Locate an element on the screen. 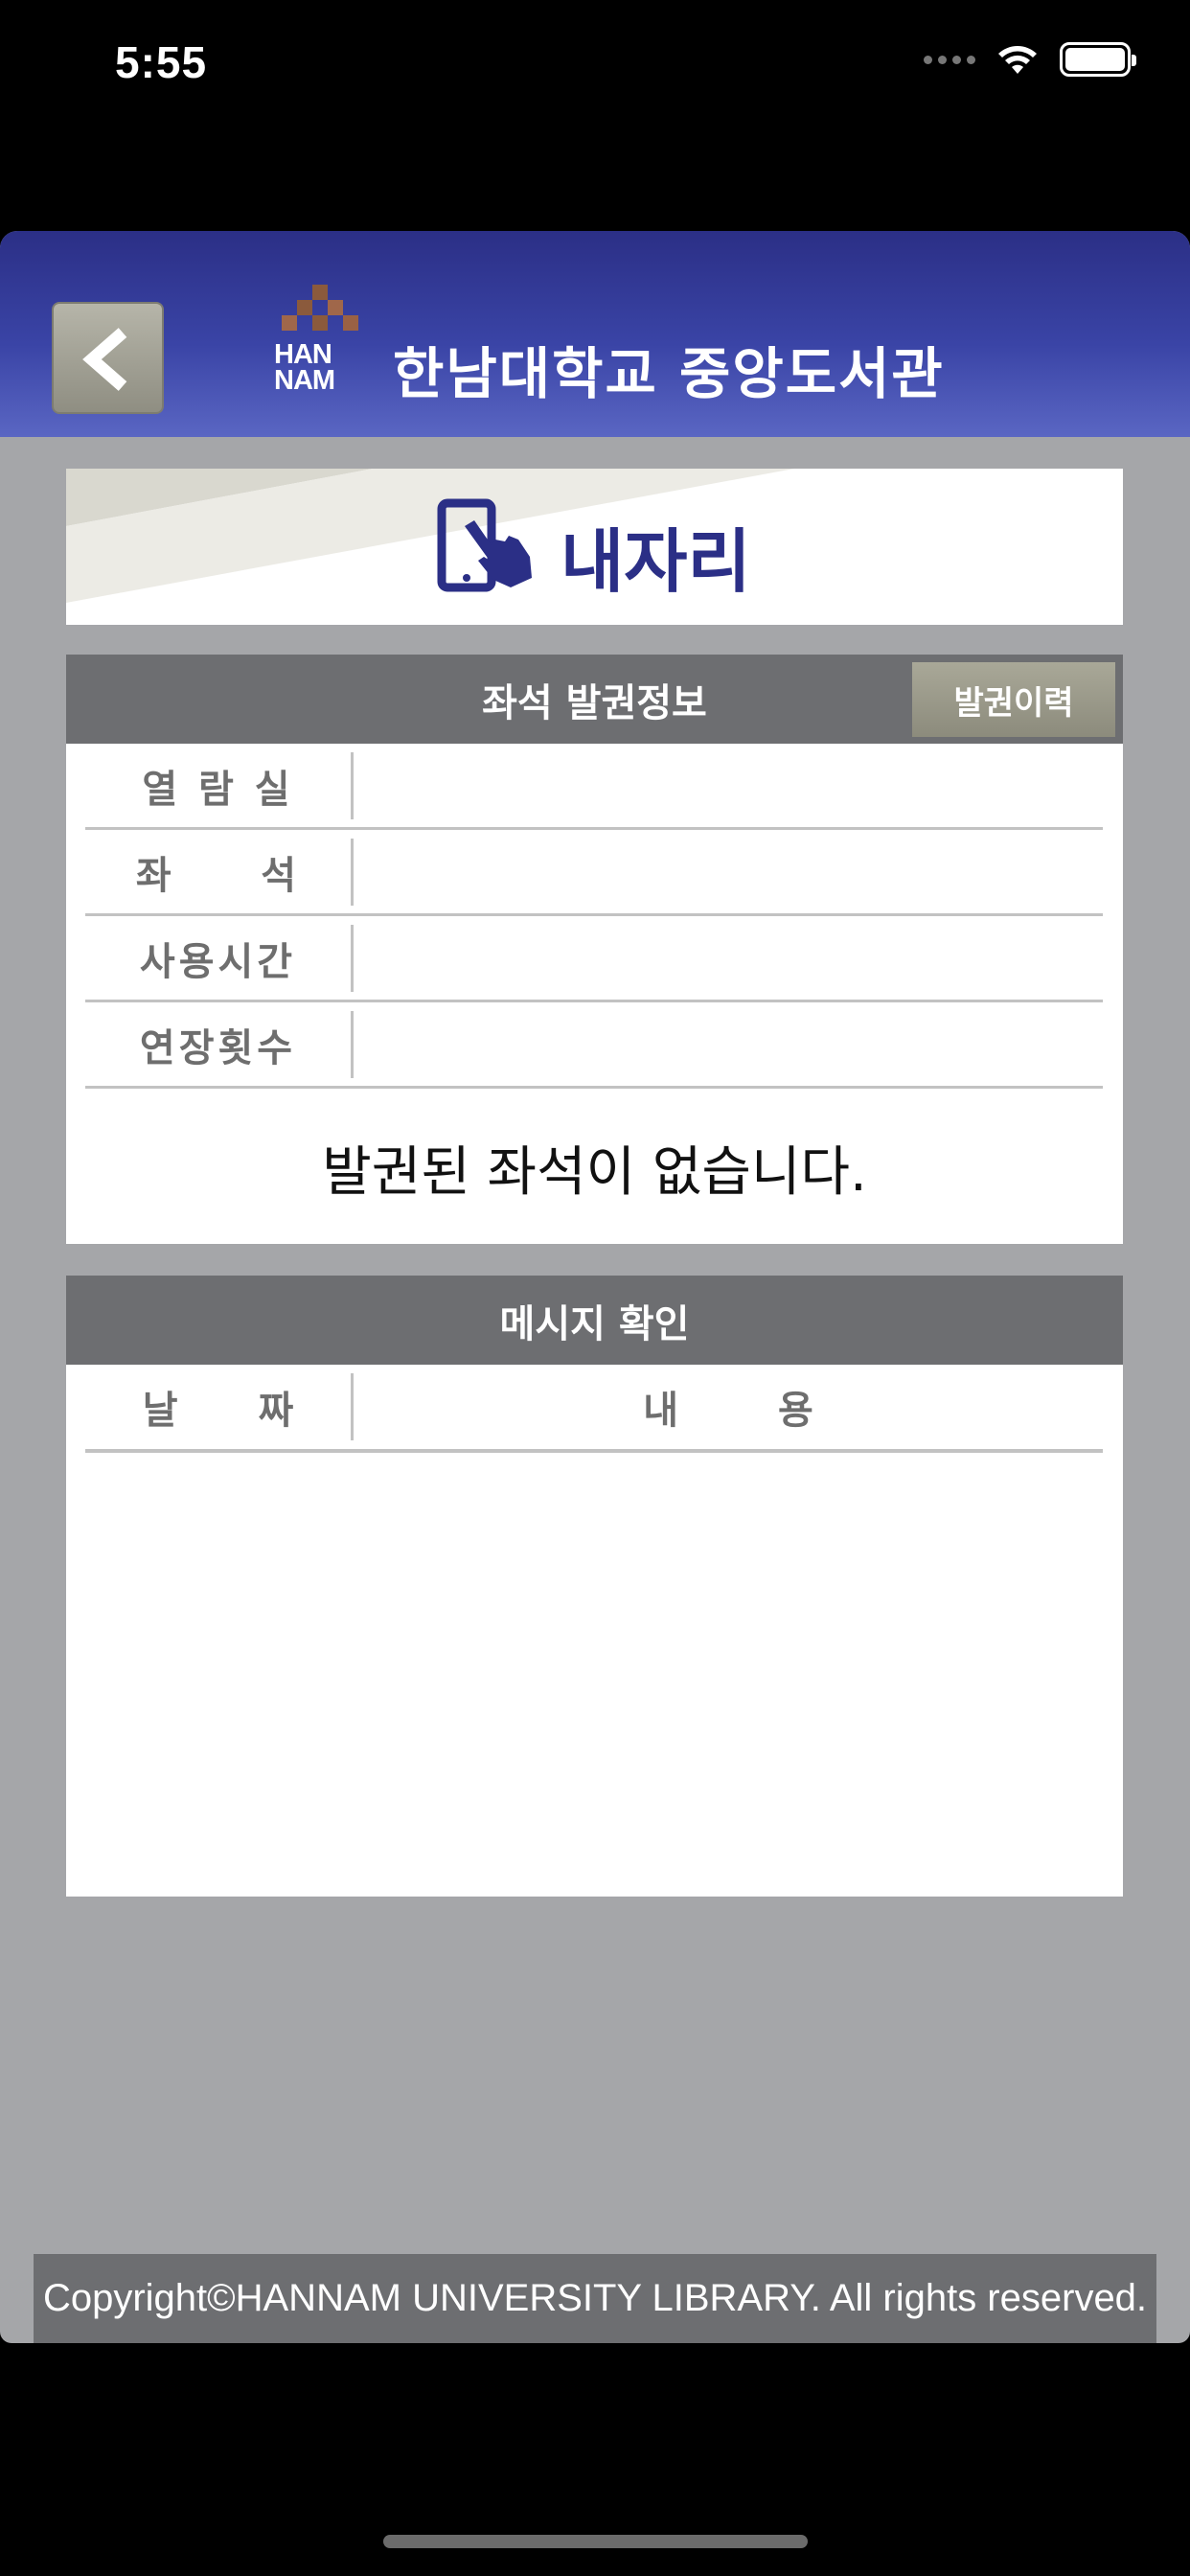  logo-text: HAN NAM is located at coordinates (304, 367).